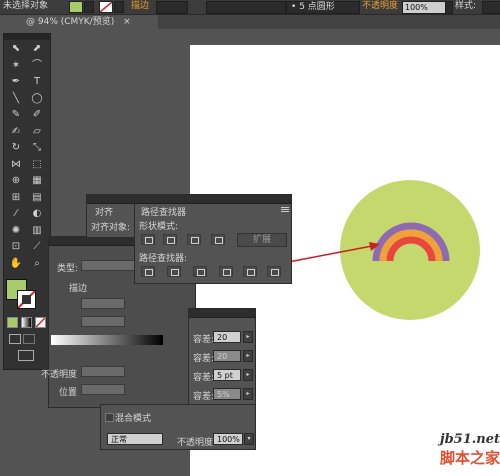 Image resolution: width=500 pixels, height=476 pixels. Describe the element at coordinates (15, 339) in the screenshot. I see `draw-normal-icon` at that location.